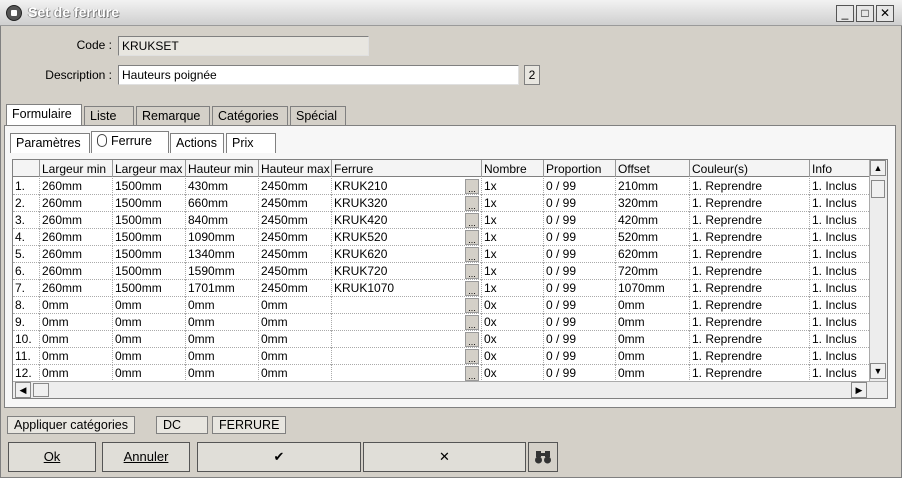  Describe the element at coordinates (318, 116) in the screenshot. I see `tab-special: Spécial` at that location.